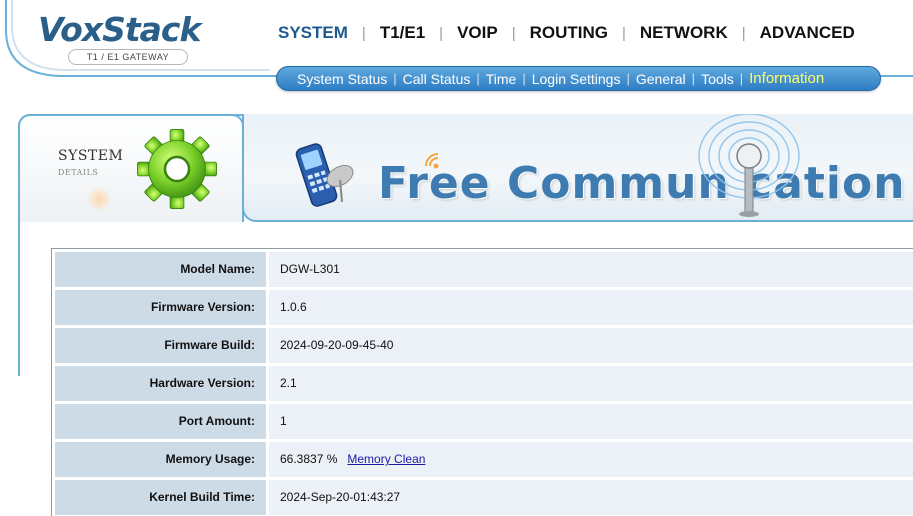 The width and height of the screenshot is (913, 516). What do you see at coordinates (78, 172) in the screenshot?
I see `section-subtitle: DETAILS` at bounding box center [78, 172].